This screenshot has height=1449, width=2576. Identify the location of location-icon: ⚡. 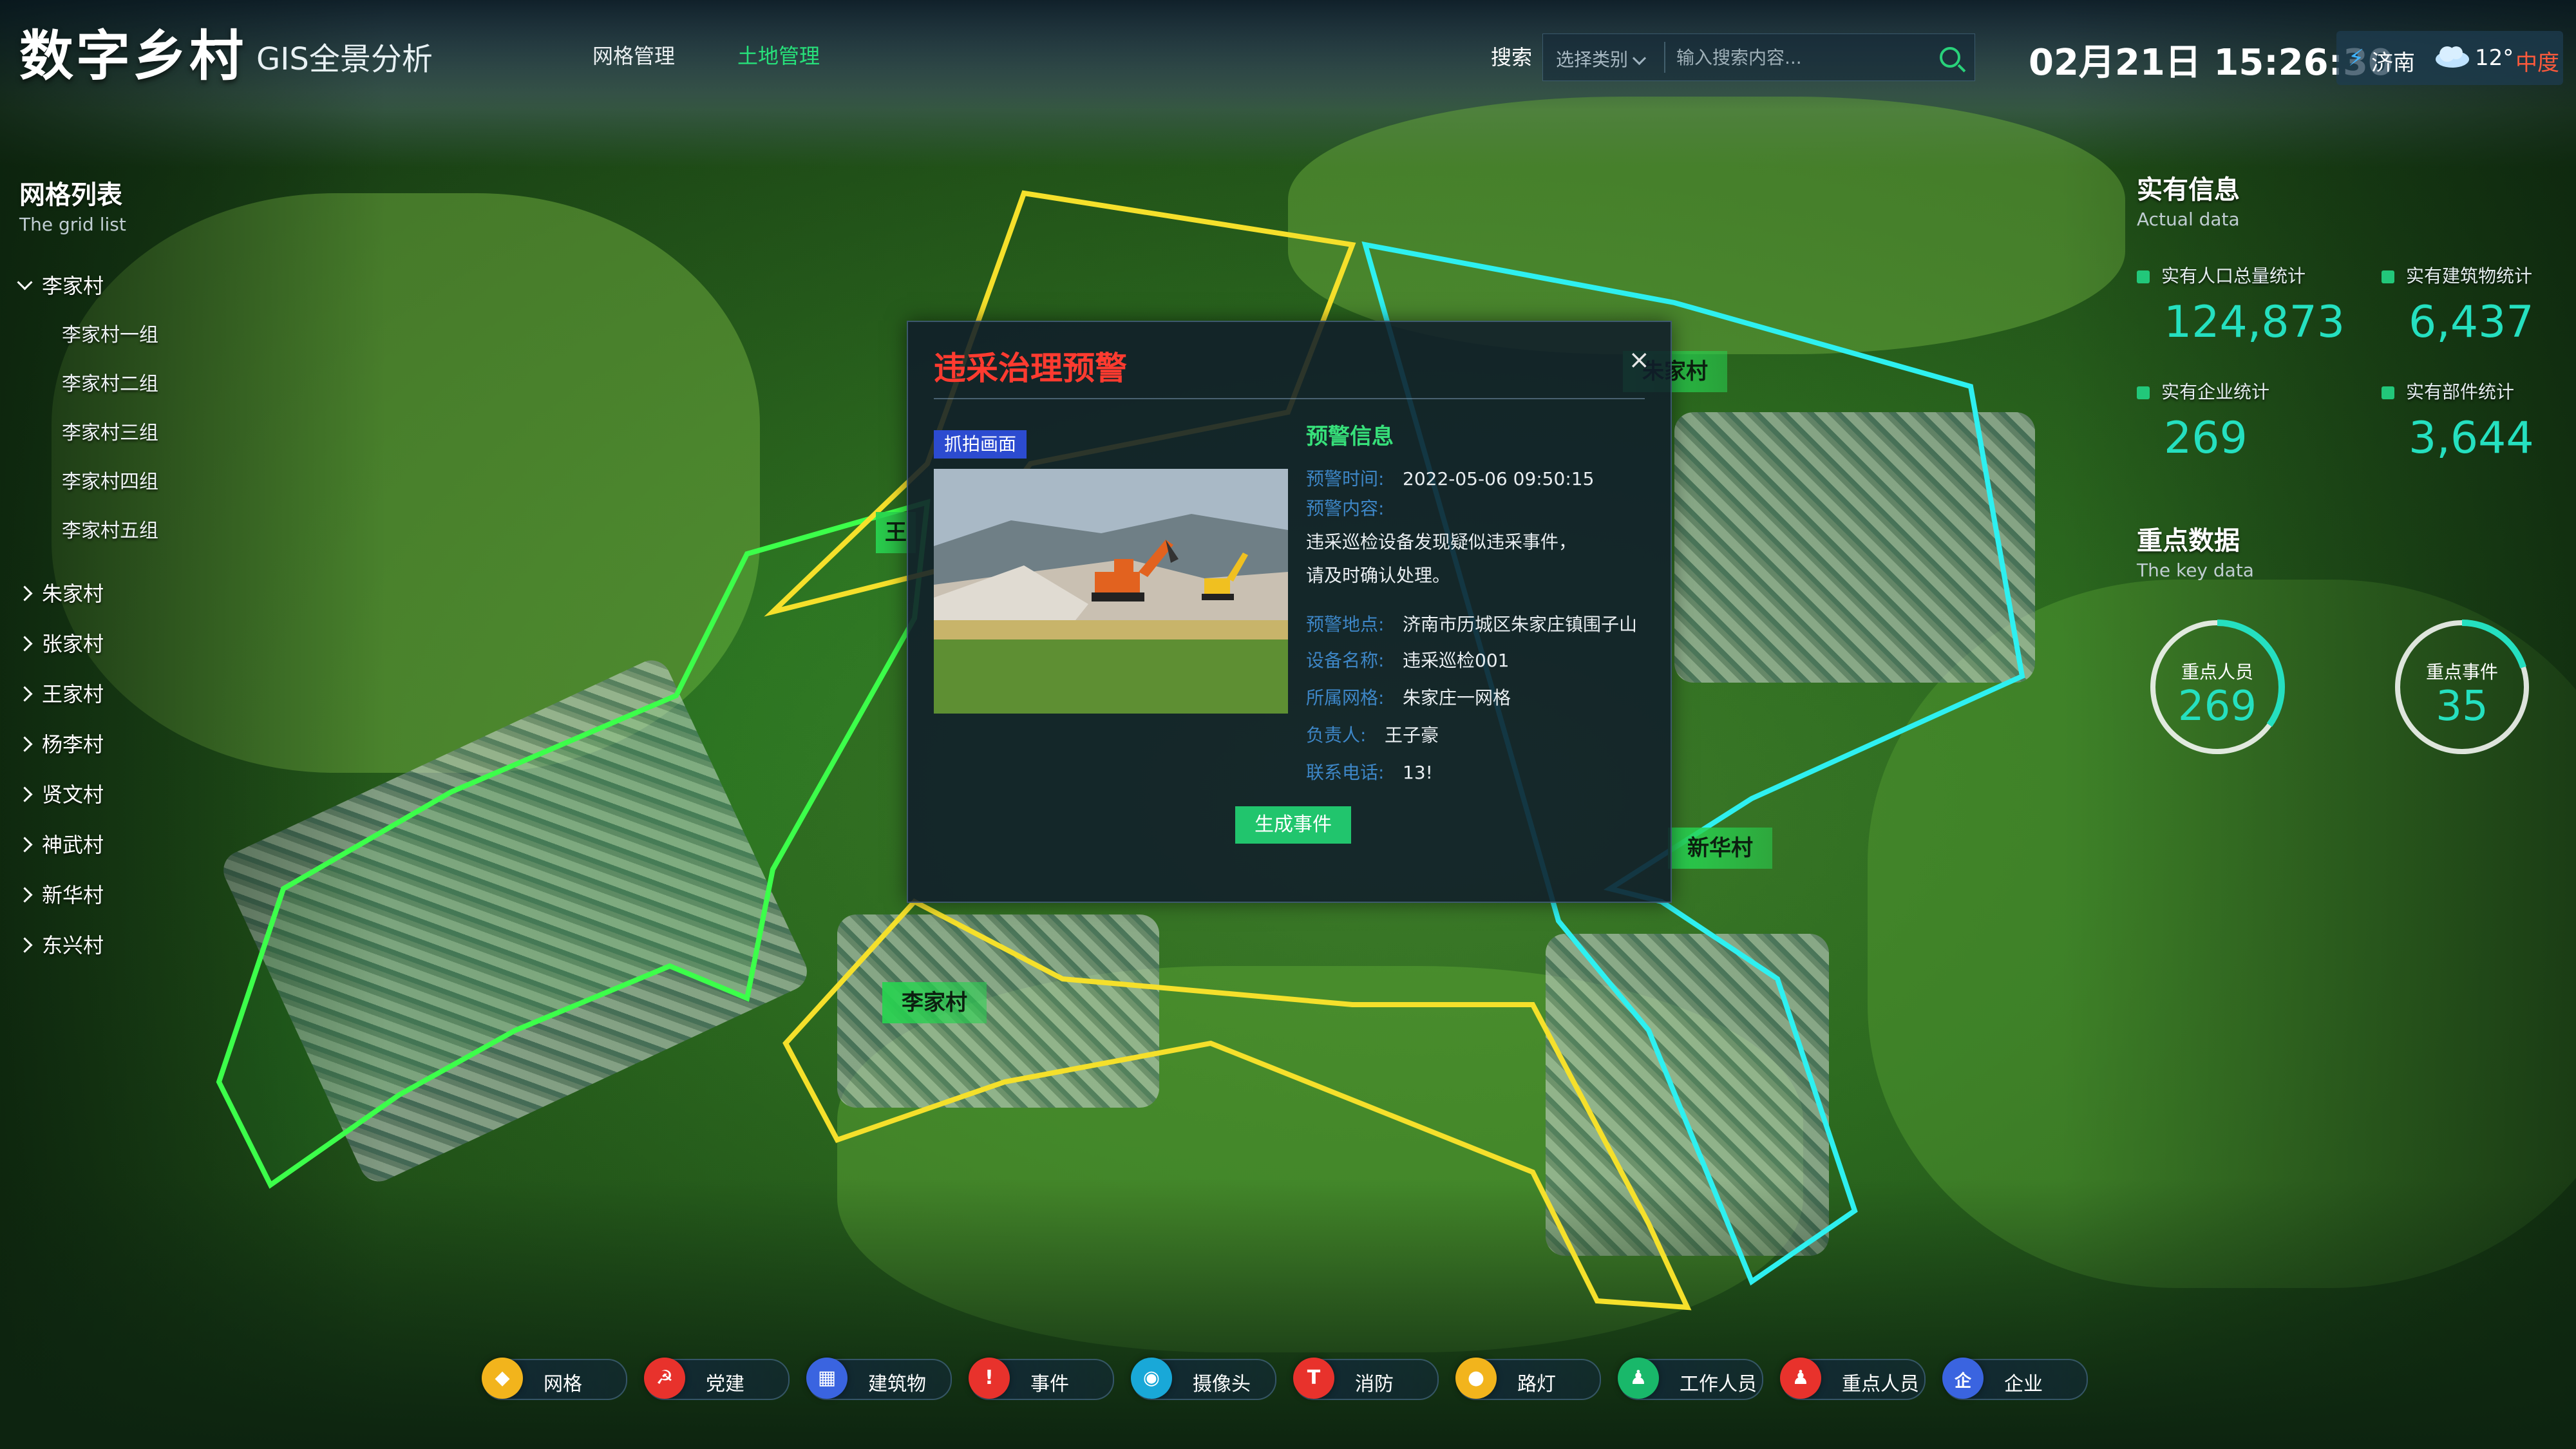
(2357, 58).